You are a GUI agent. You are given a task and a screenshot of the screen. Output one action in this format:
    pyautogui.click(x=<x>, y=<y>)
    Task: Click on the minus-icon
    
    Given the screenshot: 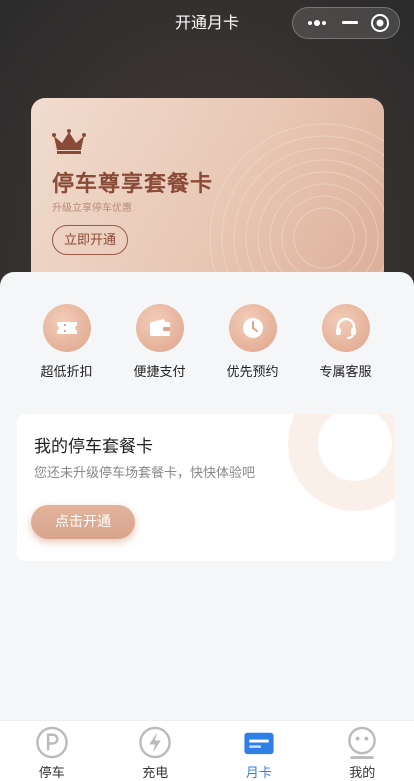 What is the action you would take?
    pyautogui.click(x=350, y=23)
    